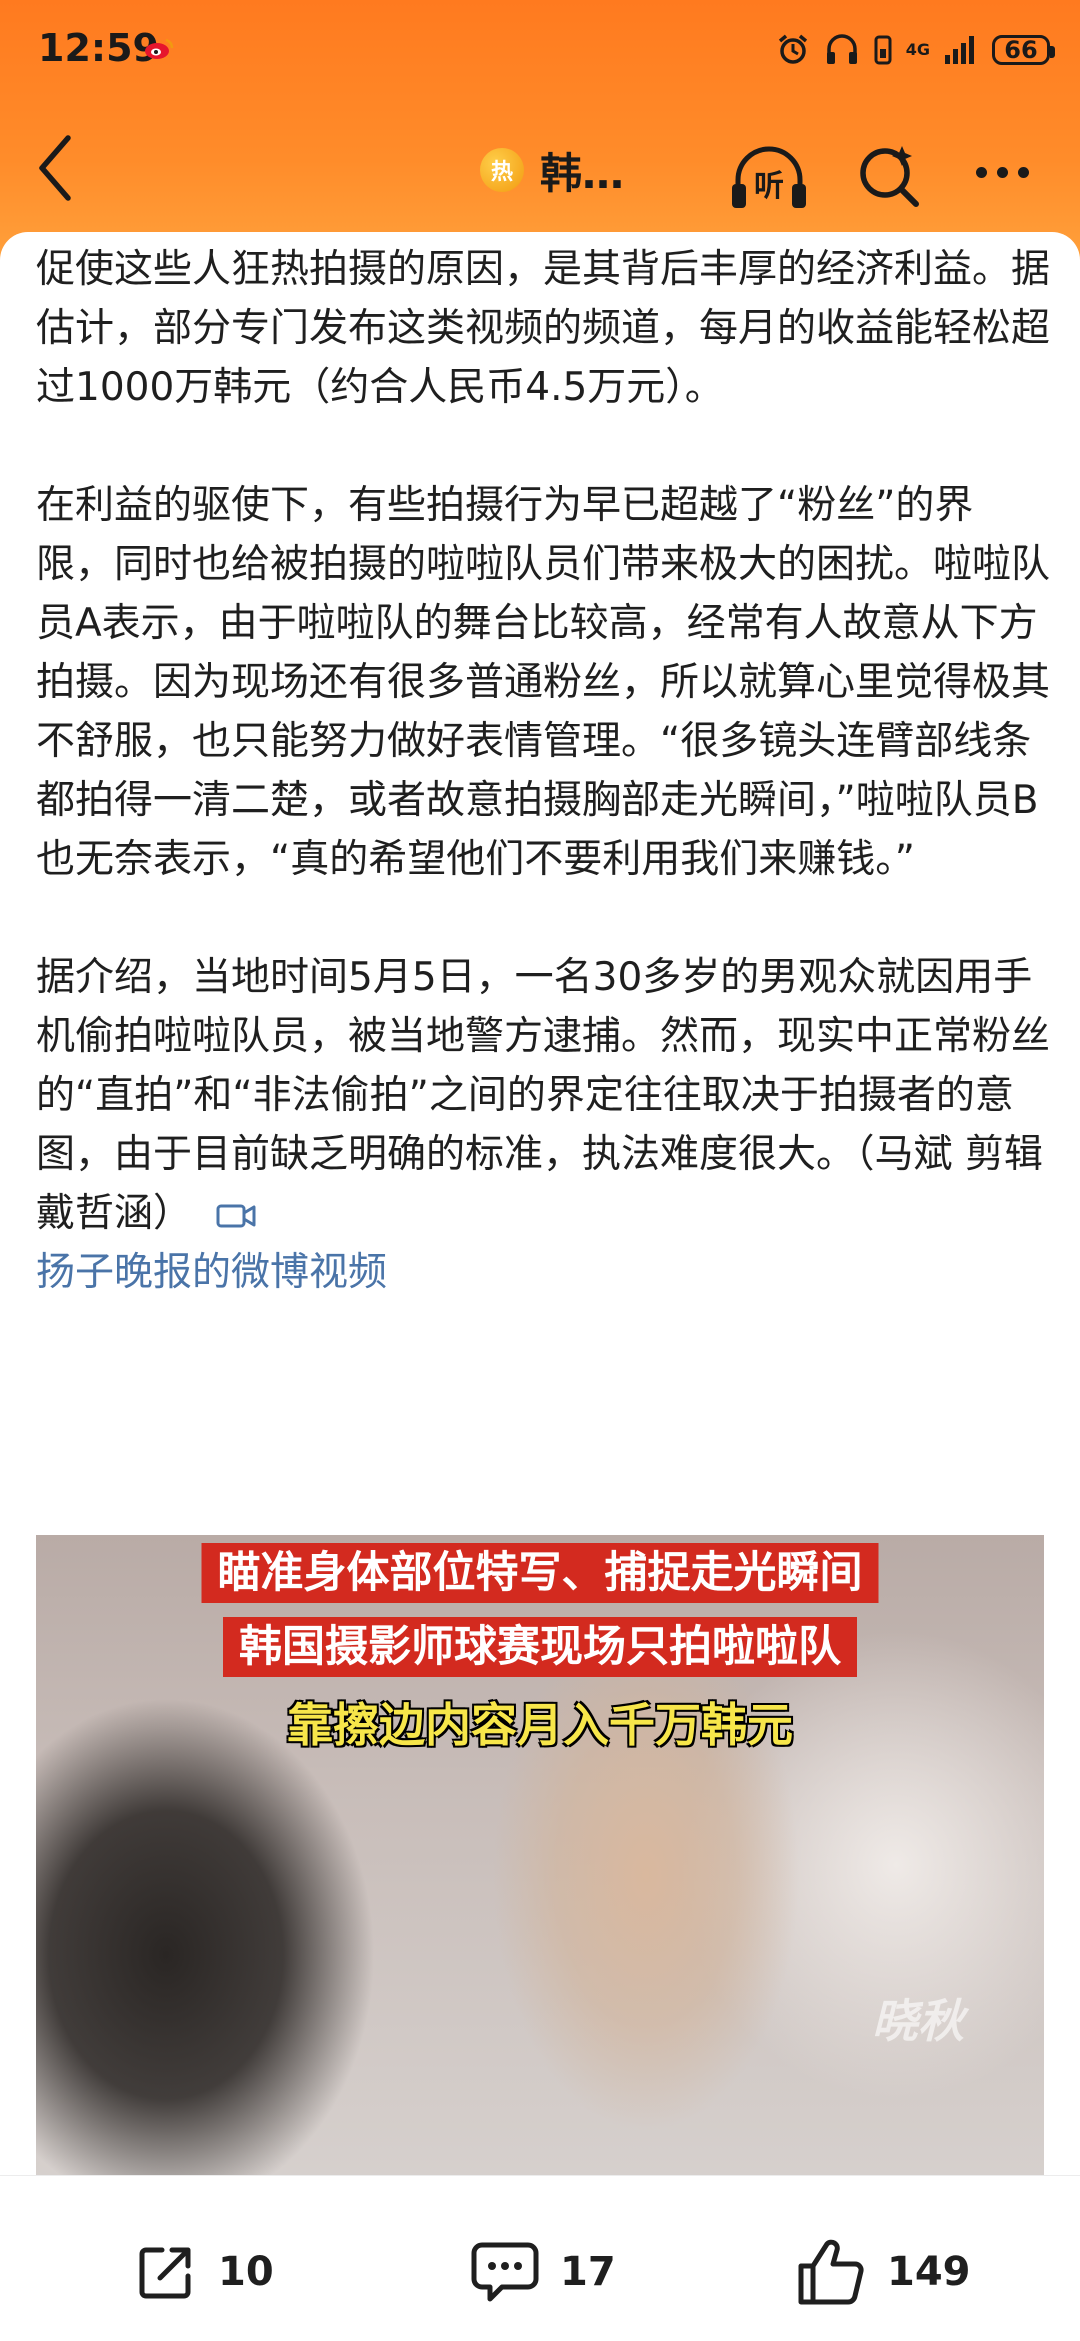  I want to click on more-options-icon, so click(1002, 172).